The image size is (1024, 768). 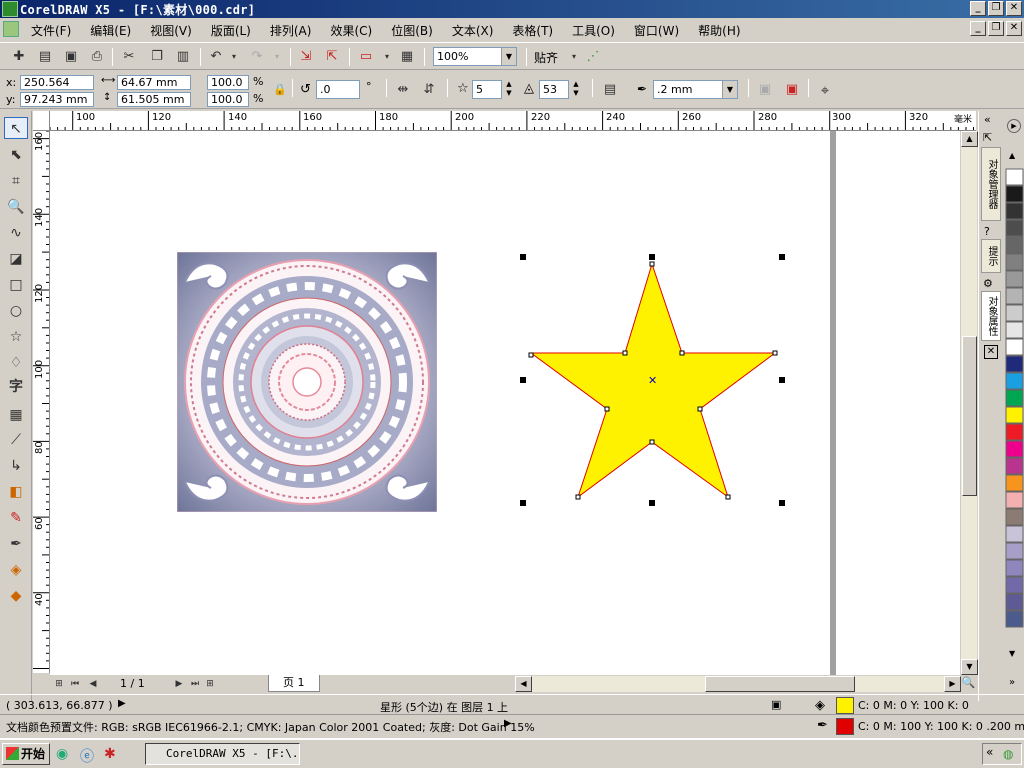 What do you see at coordinates (987, 231) in the screenshot?
I see `hints-icon: ?` at bounding box center [987, 231].